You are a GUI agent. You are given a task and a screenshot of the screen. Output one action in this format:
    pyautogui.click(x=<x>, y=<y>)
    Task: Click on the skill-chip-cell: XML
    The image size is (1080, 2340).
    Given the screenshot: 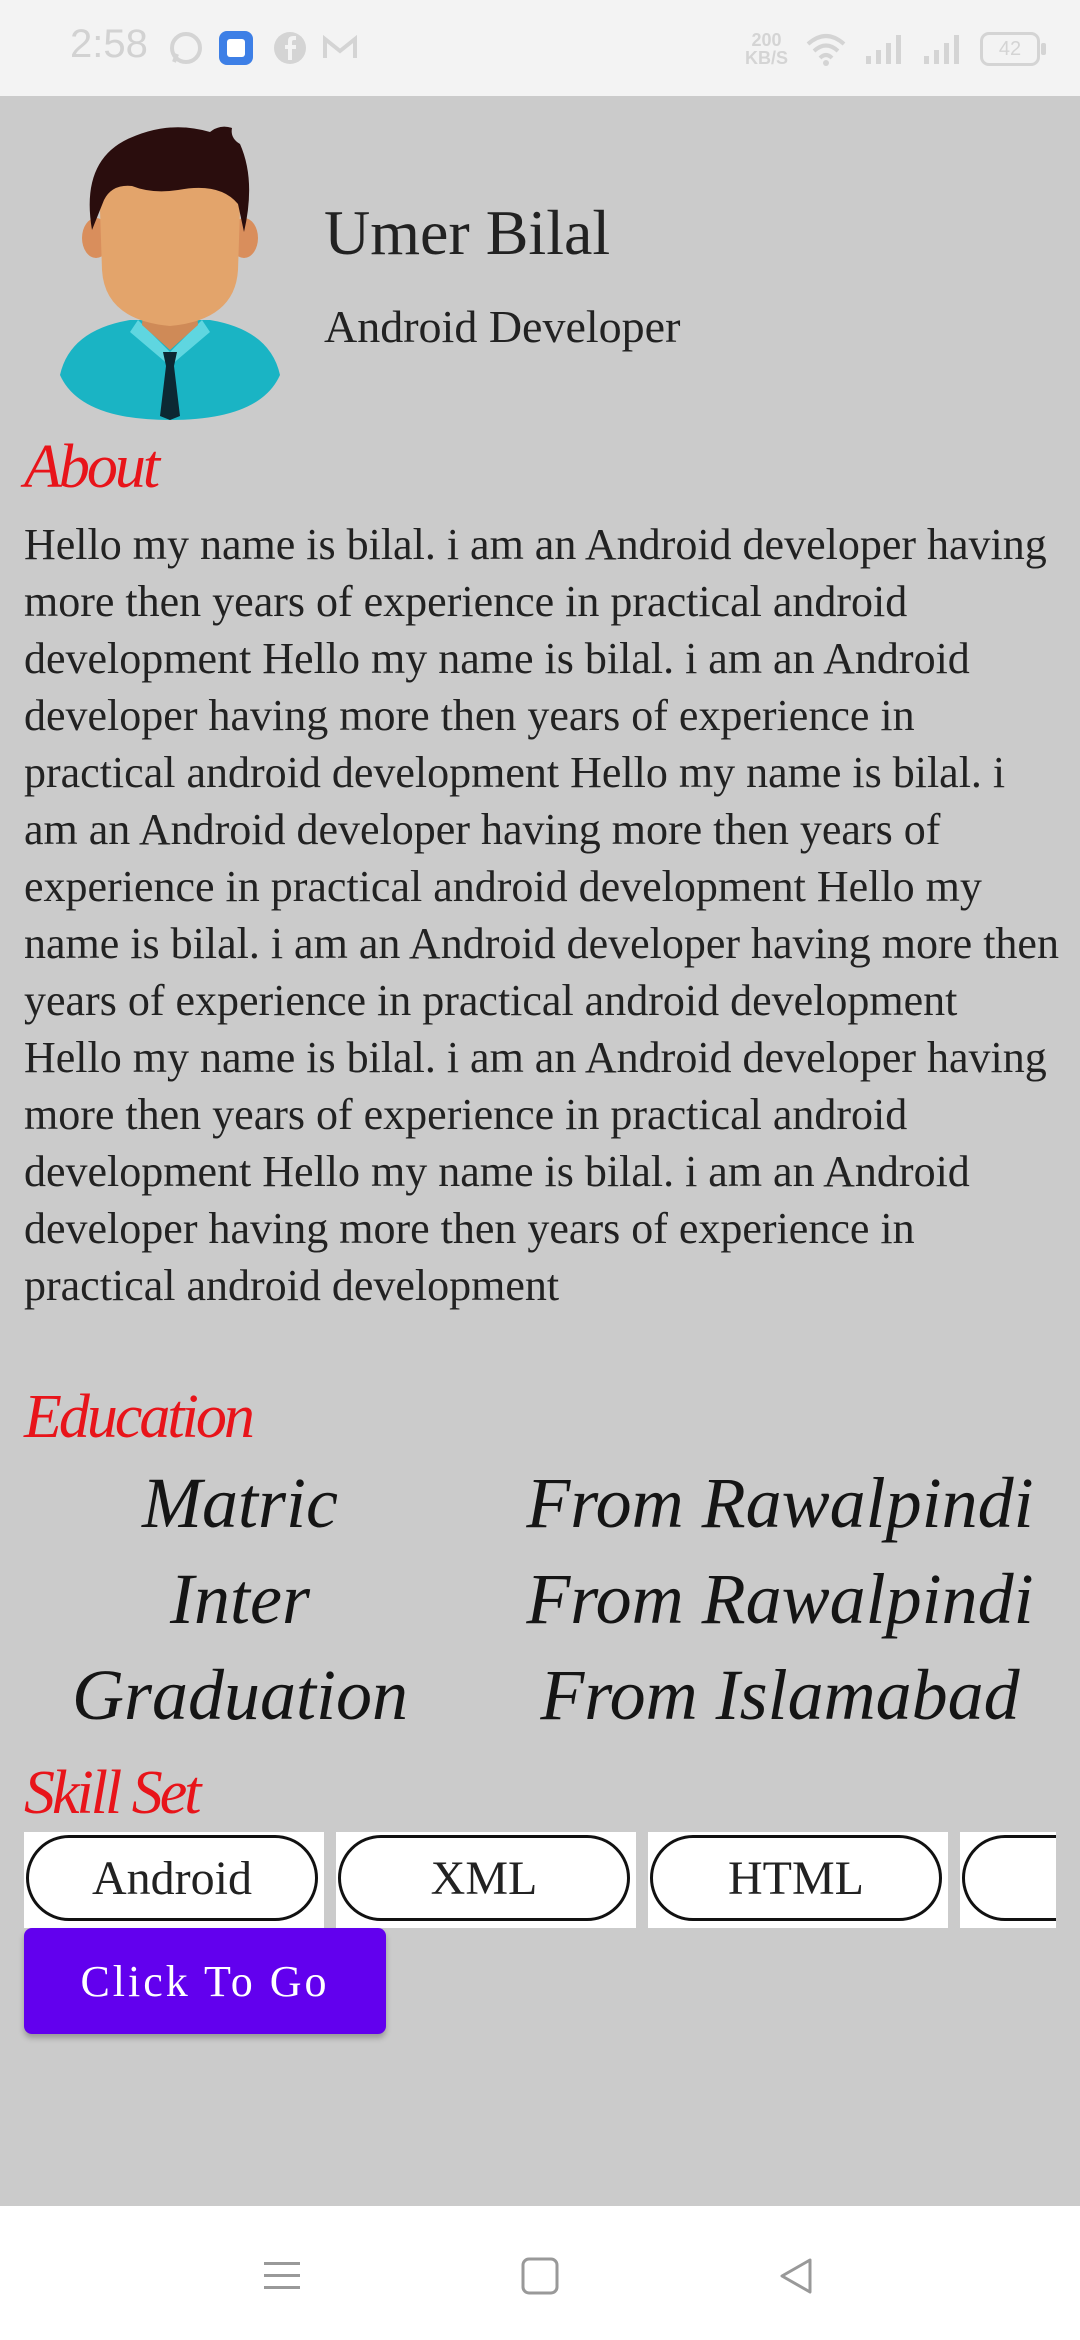 What is the action you would take?
    pyautogui.click(x=486, y=1880)
    